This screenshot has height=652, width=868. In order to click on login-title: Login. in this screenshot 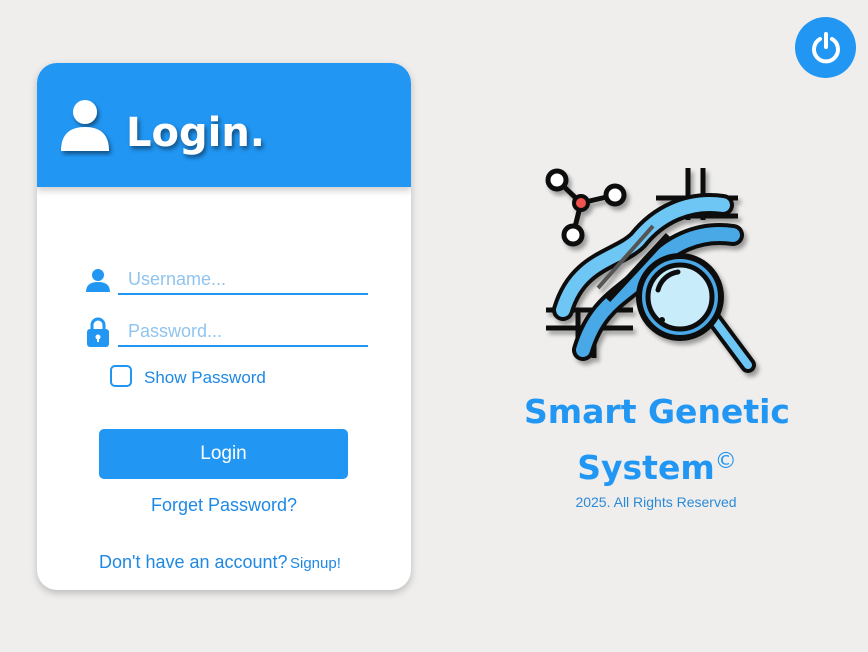, I will do `click(195, 133)`.